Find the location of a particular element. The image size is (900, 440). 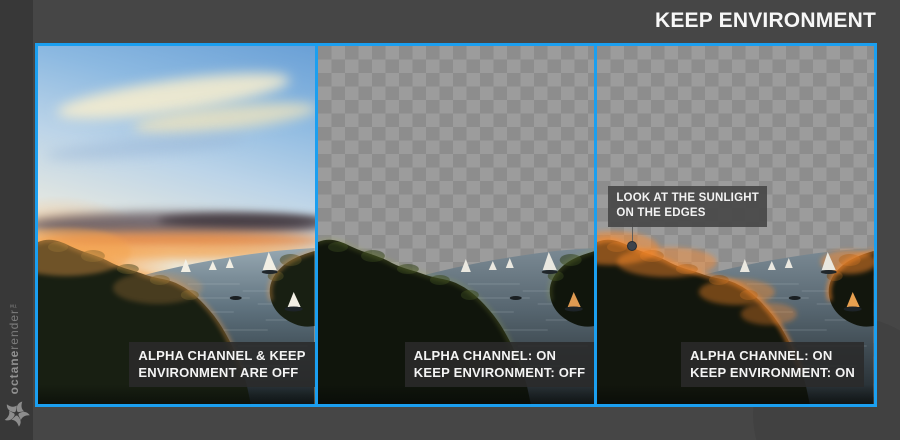

page-title: KEEP ENVIRONMENT is located at coordinates (765, 20).